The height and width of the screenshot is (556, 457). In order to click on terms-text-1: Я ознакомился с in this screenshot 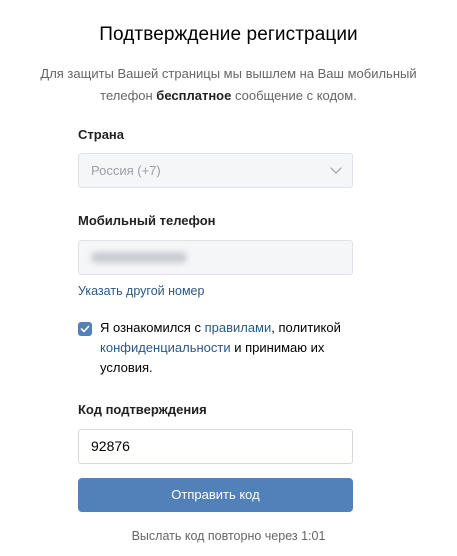, I will do `click(152, 327)`.